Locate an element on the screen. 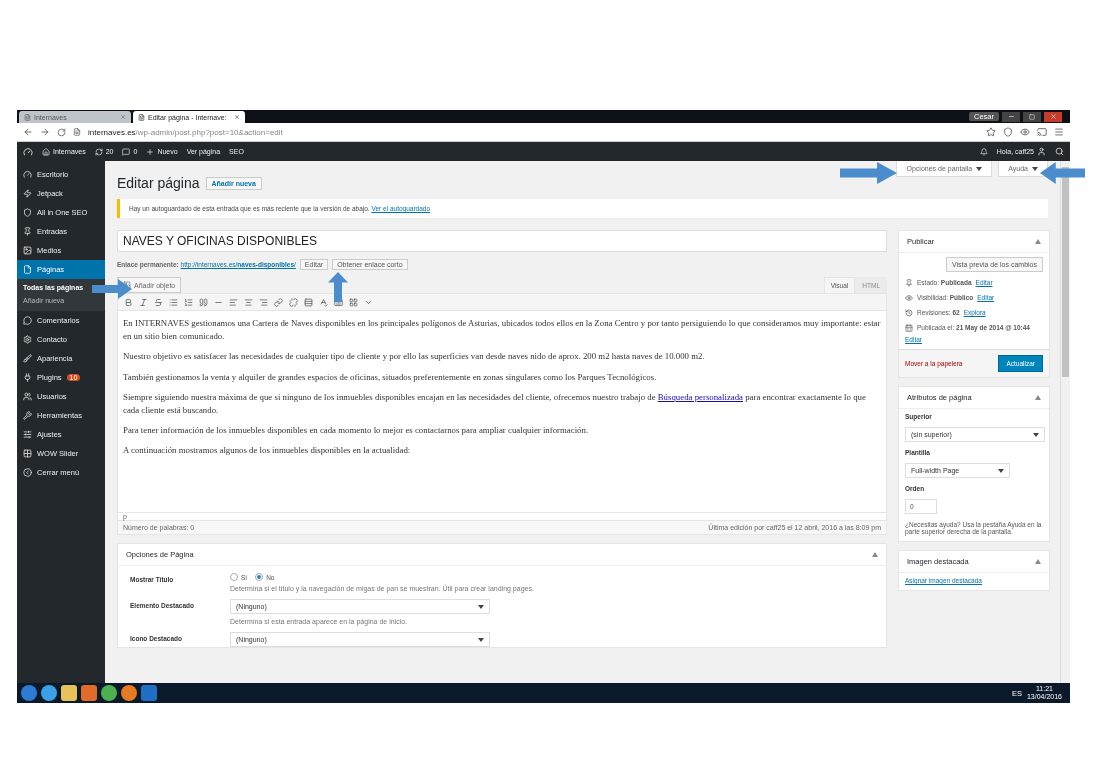  link-icon is located at coordinates (278, 302).